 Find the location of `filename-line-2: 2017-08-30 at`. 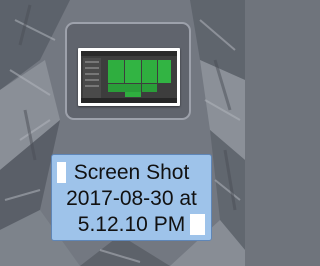

filename-line-2: 2017-08-30 at is located at coordinates (131, 198).